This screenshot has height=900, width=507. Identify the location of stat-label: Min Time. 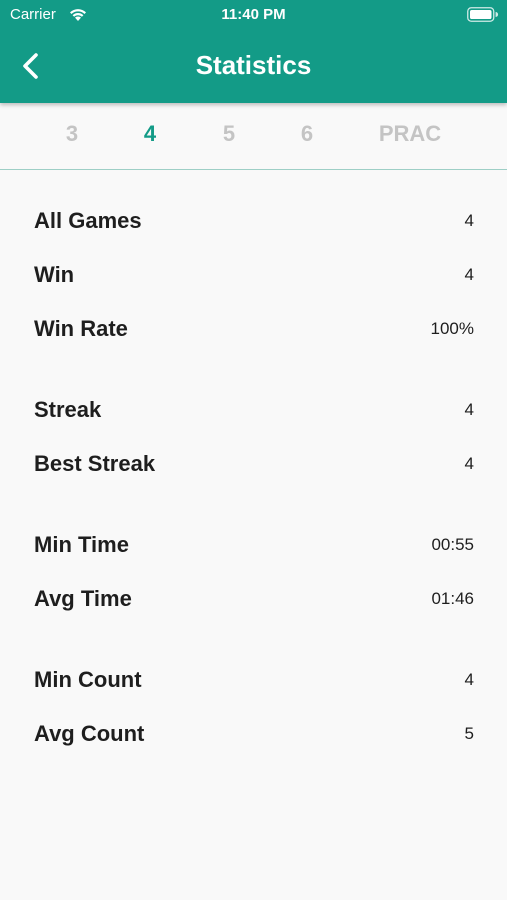
(81, 544).